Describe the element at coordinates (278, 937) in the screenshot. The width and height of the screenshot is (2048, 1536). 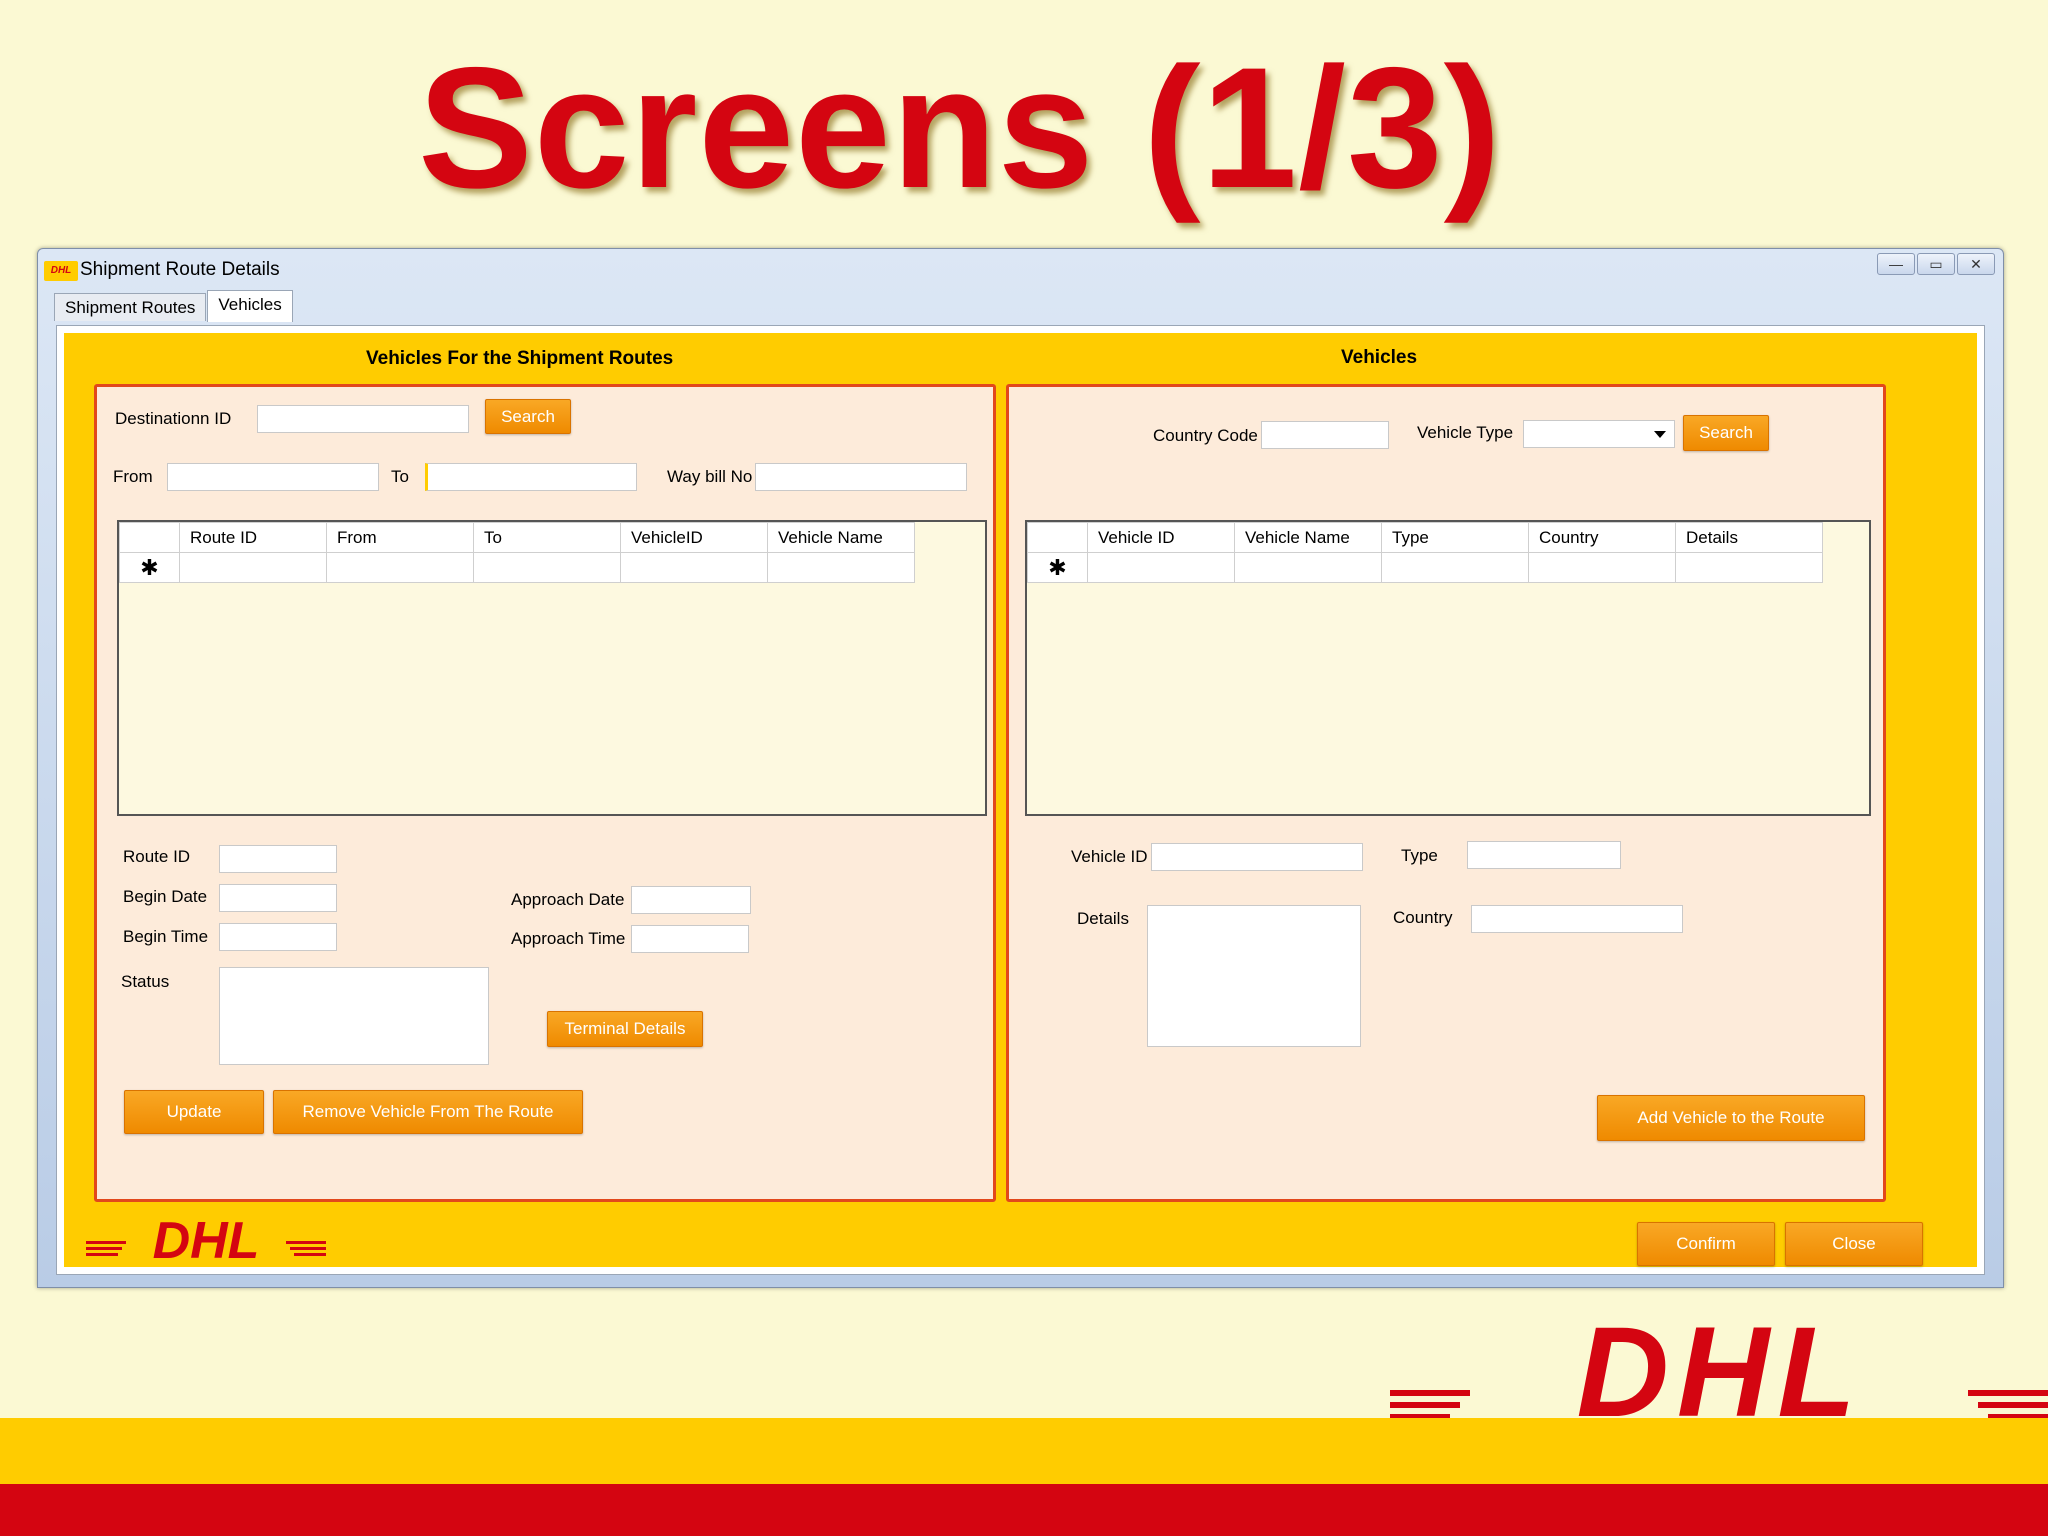
I see `begin-time-input` at that location.